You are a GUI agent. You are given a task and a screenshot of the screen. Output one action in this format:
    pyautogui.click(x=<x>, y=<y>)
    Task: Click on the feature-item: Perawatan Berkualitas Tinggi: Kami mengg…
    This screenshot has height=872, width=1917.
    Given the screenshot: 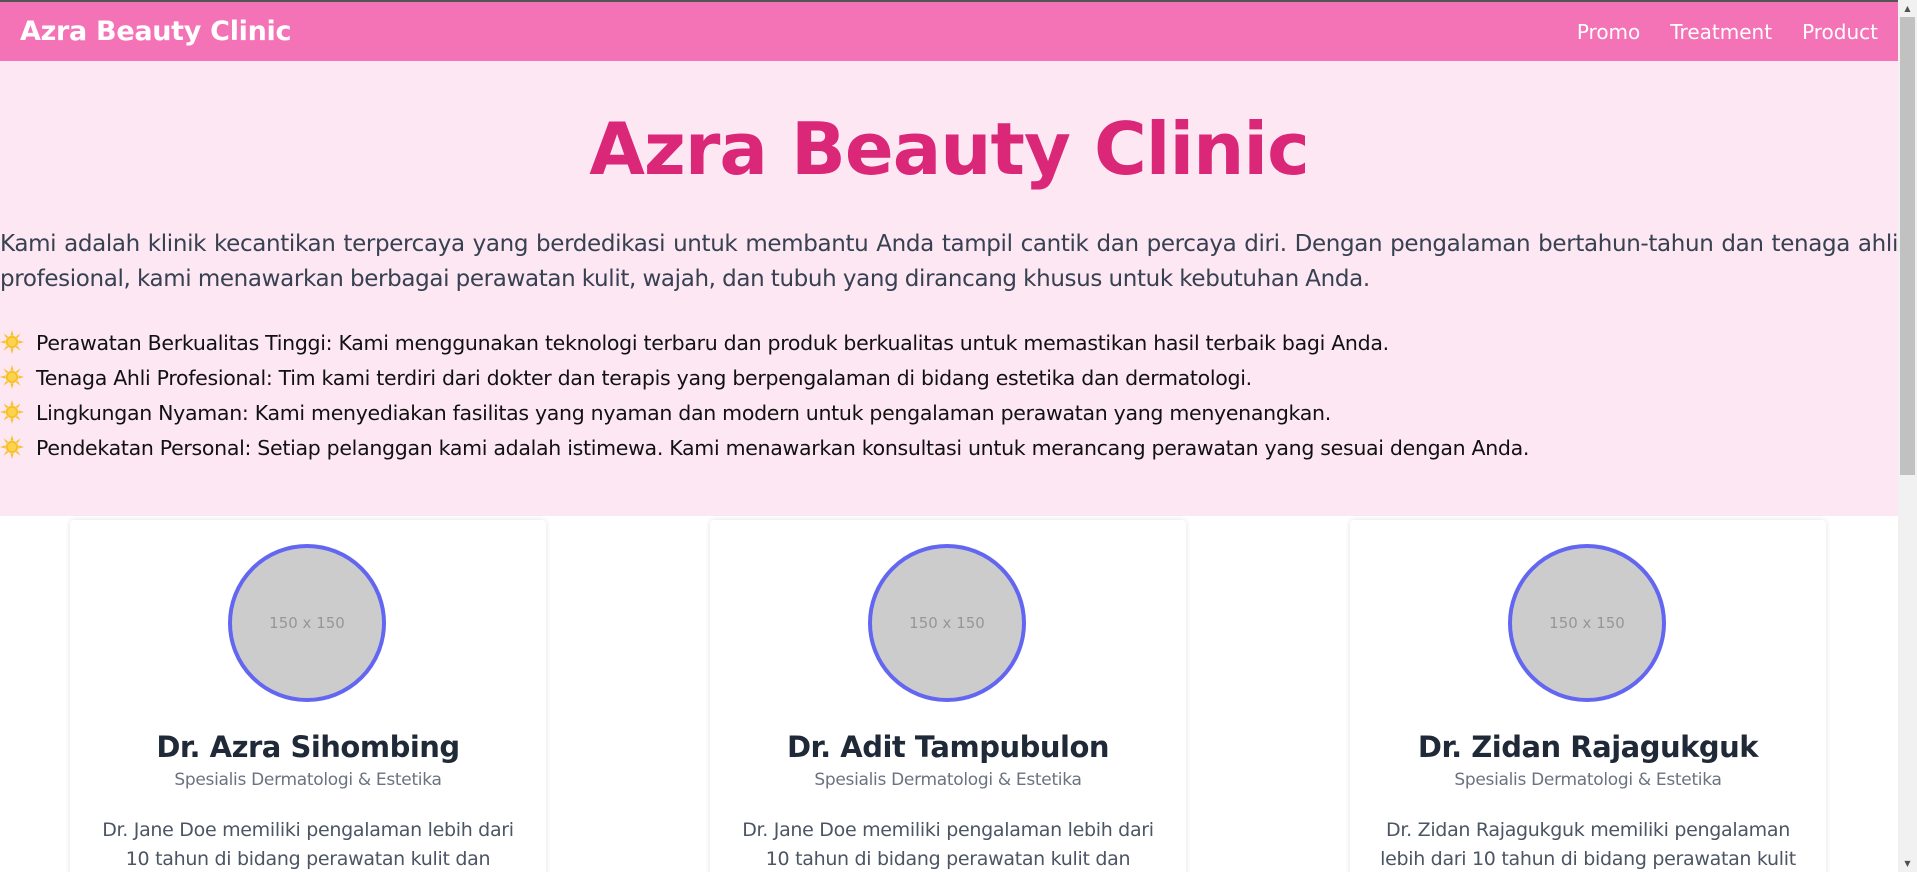 What is the action you would take?
    pyautogui.click(x=949, y=343)
    